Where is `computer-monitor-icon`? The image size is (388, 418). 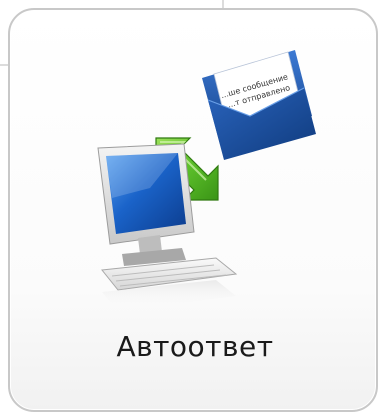 computer-monitor-icon is located at coordinates (146, 204).